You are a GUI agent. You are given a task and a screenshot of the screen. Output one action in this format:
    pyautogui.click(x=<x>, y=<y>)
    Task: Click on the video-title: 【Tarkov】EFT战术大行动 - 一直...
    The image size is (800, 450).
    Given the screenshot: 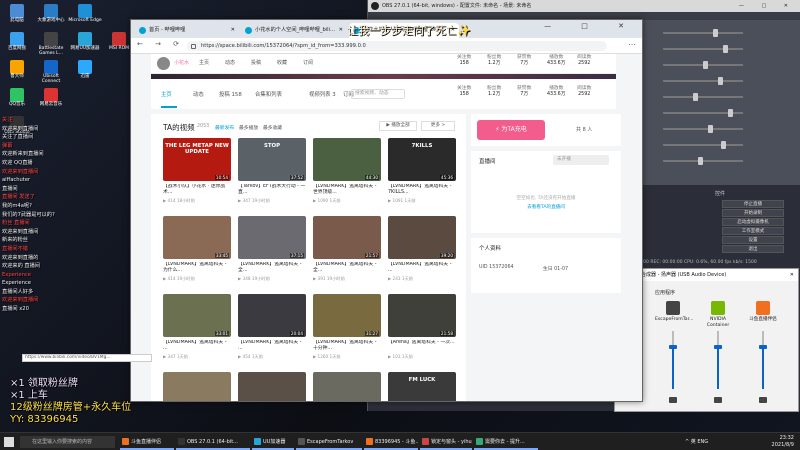 What is the action you would take?
    pyautogui.click(x=272, y=190)
    